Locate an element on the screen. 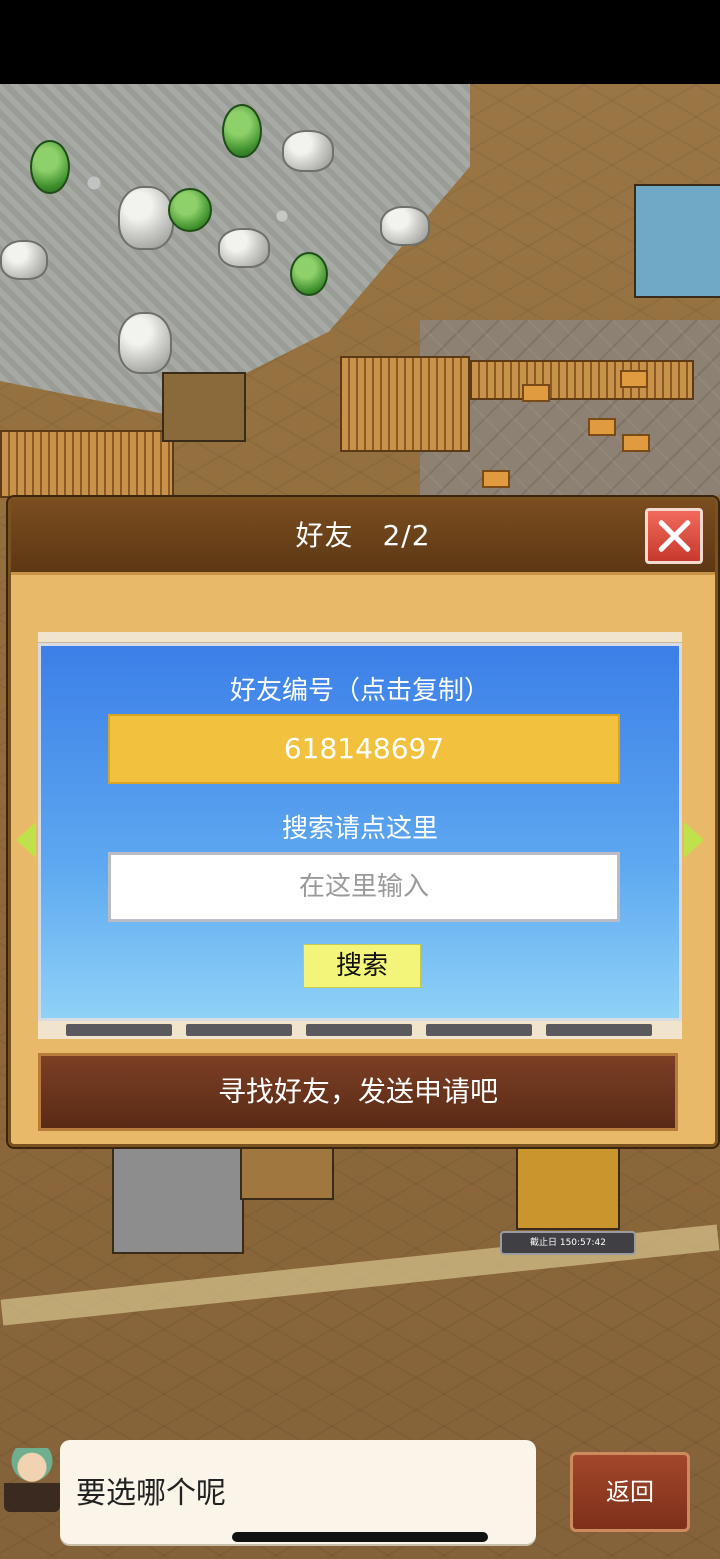 Image resolution: width=720 pixels, height=1559 pixels. stone-tower is located at coordinates (178, 1197).